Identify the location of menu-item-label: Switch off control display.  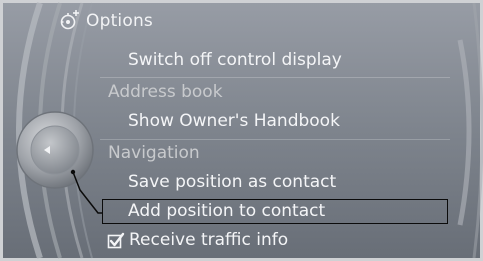
(235, 60).